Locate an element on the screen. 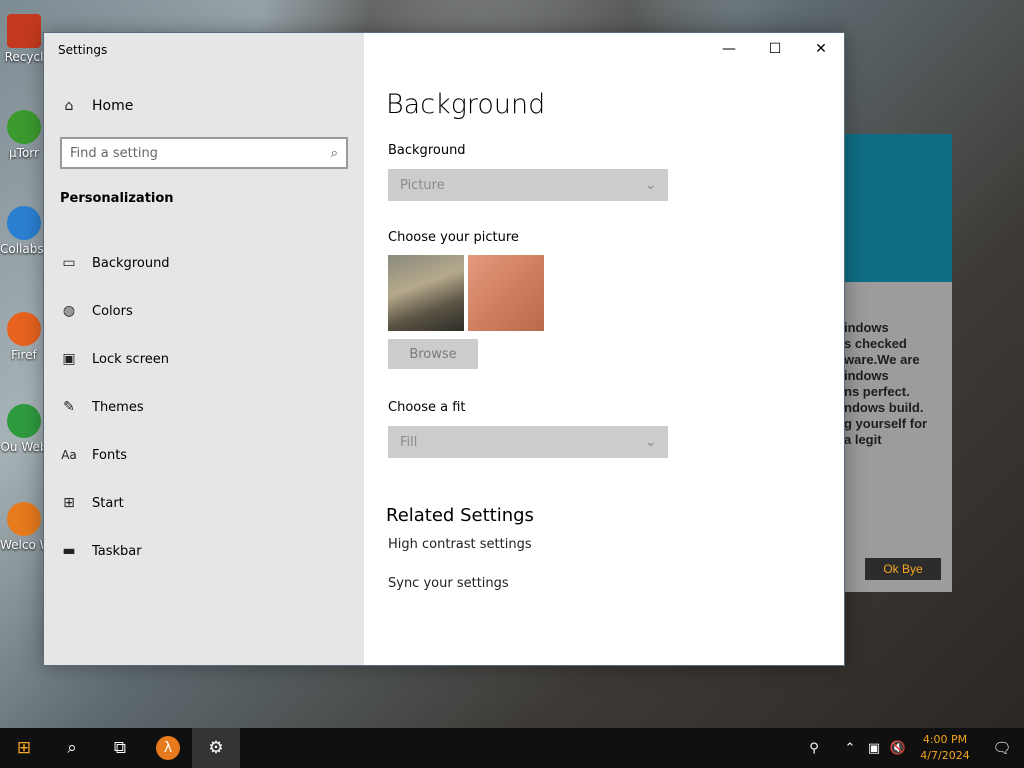 Image resolution: width=1024 pixels, height=768 pixels. lock-screen-icon: ▣ is located at coordinates (69, 359).